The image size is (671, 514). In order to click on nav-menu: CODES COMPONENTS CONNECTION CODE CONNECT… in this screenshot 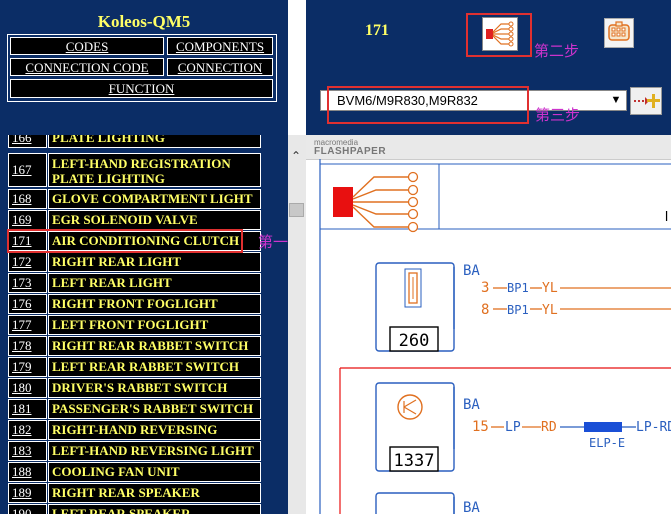, I will do `click(142, 68)`.